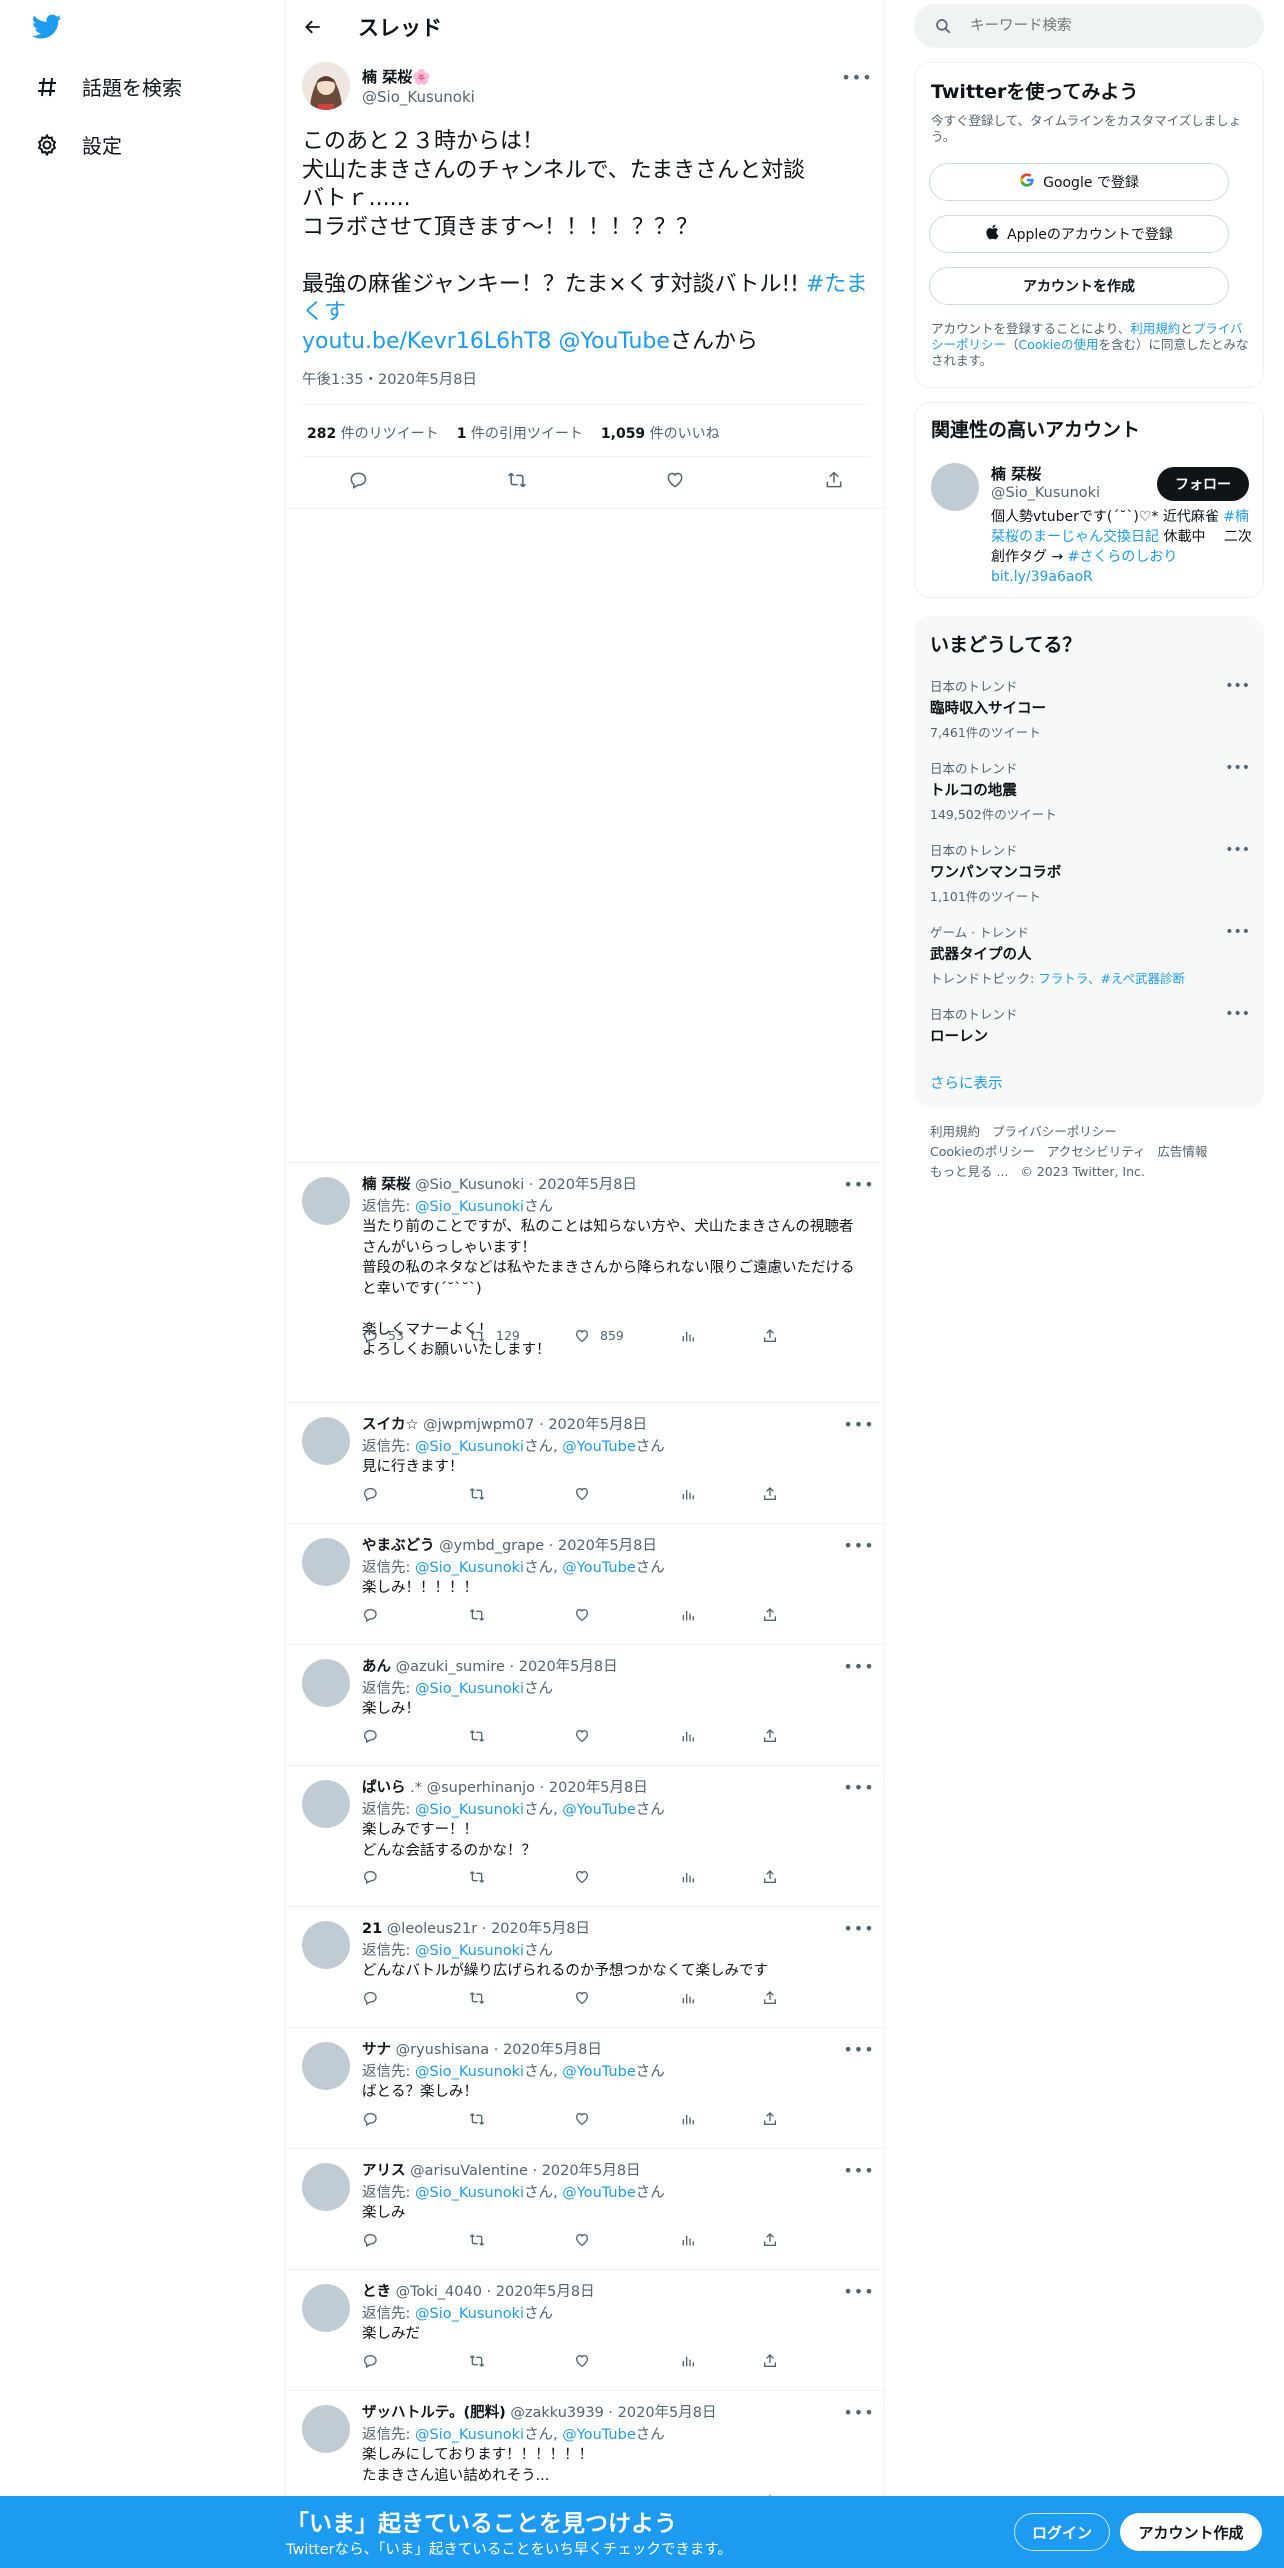 This screenshot has height=2568, width=1284. What do you see at coordinates (1105, 26) in the screenshot?
I see `search-input` at bounding box center [1105, 26].